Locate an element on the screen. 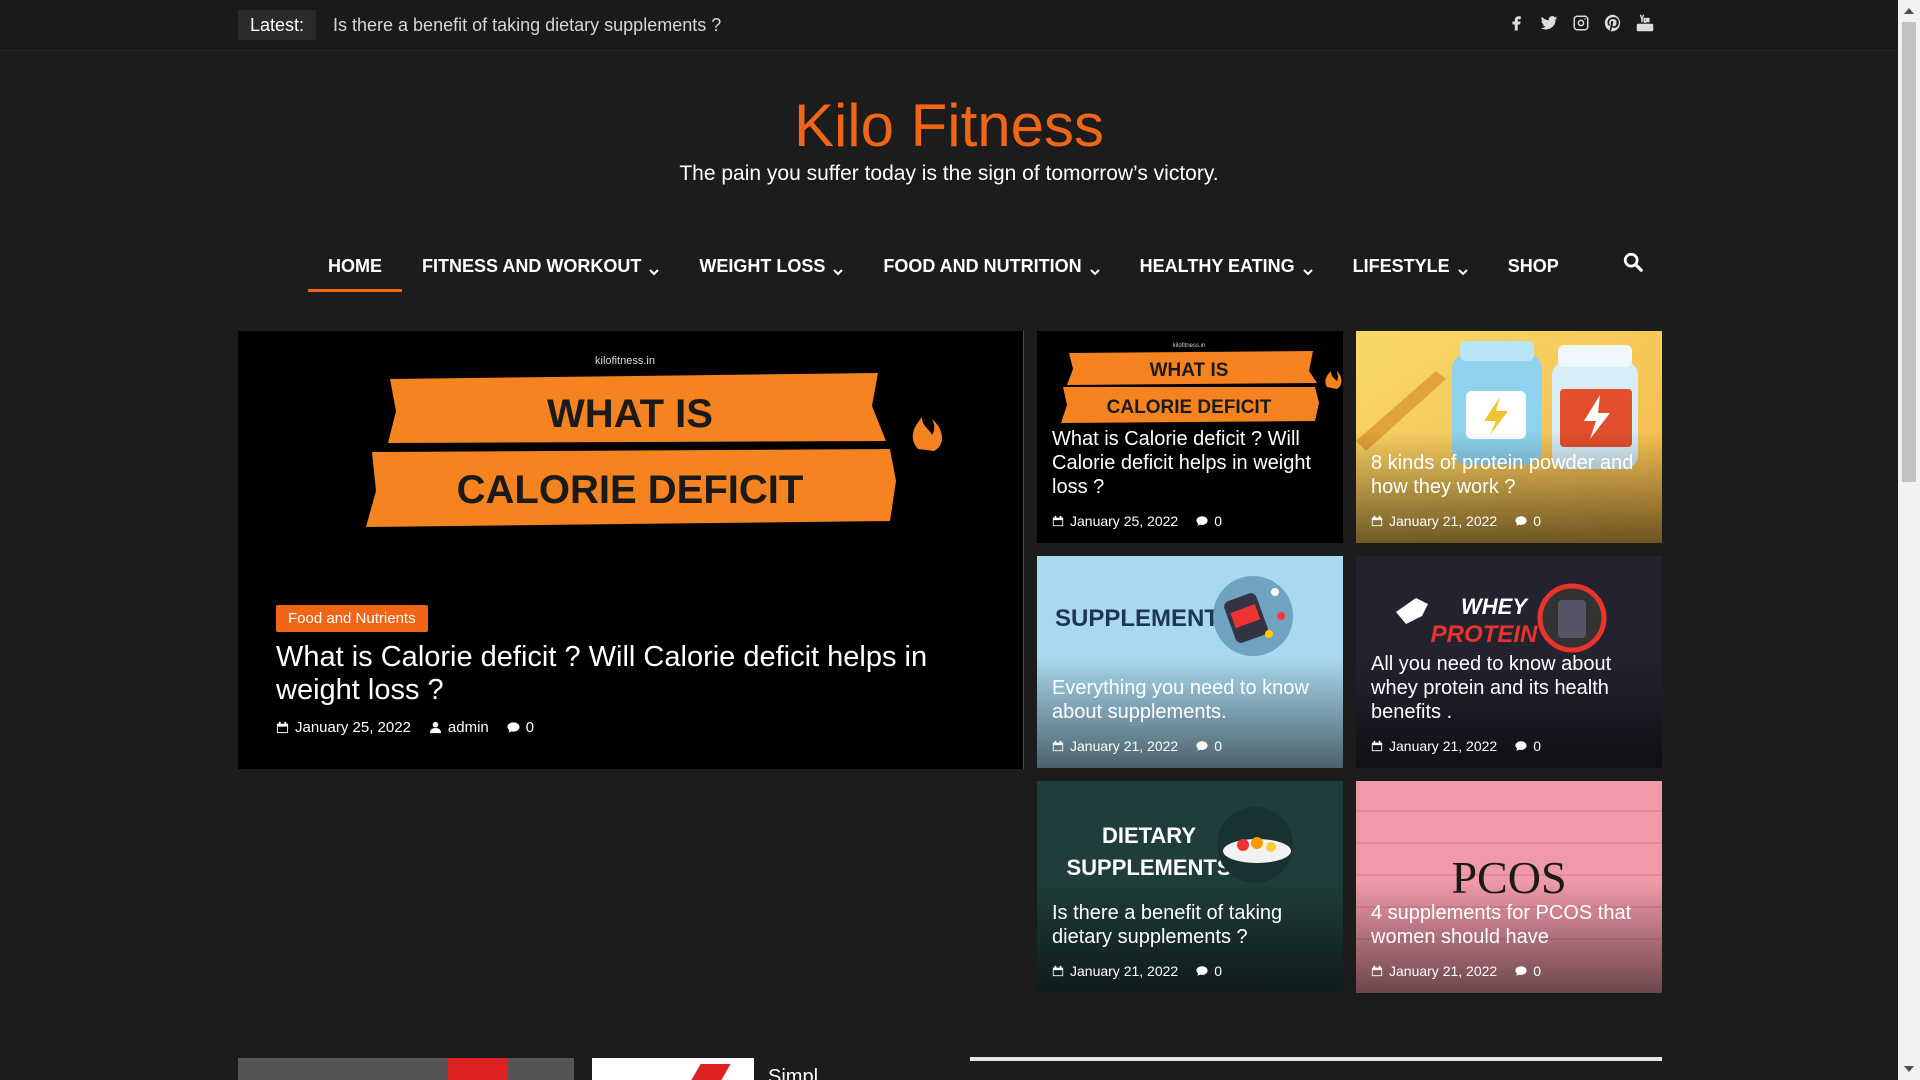  latest-label: Latest: is located at coordinates (277, 25).